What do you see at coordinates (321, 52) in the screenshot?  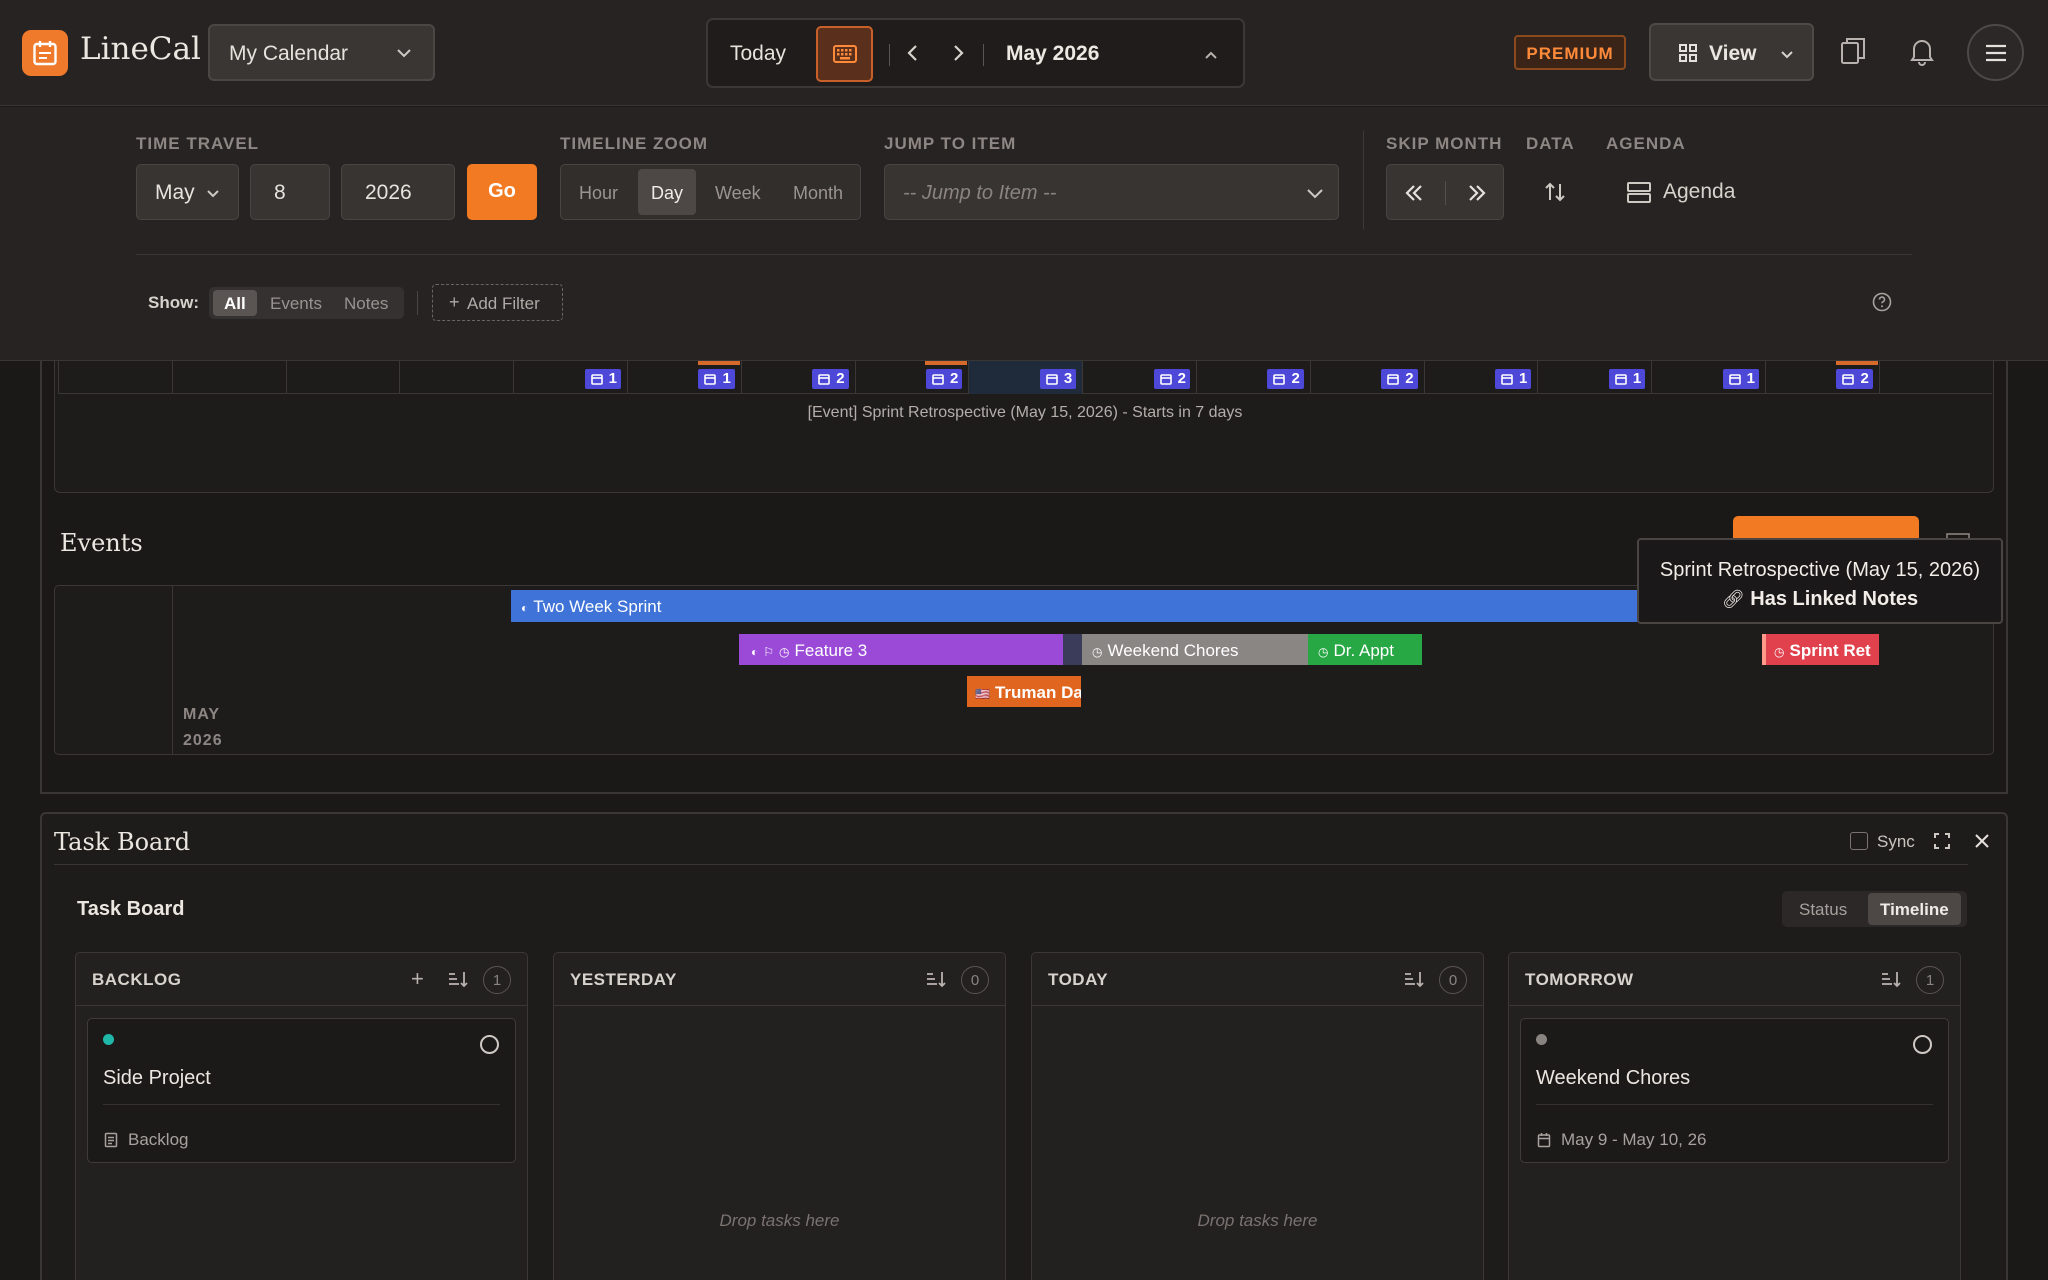 I see `calendar-select: My Calendar` at bounding box center [321, 52].